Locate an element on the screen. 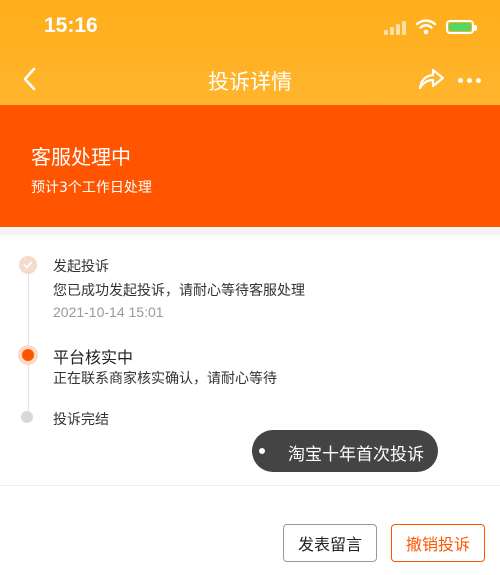 This screenshot has height=575, width=500. comment-button: 发表留言 is located at coordinates (330, 543).